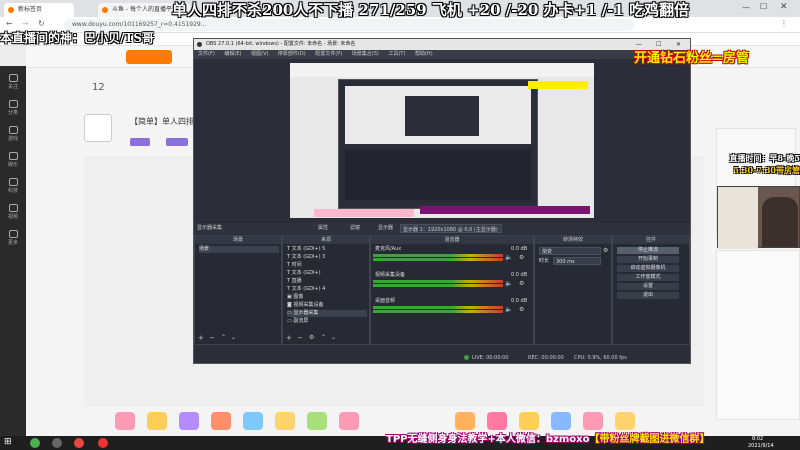 This screenshot has height=450, width=800. What do you see at coordinates (639, 44) in the screenshot?
I see `obs-minimize-icon: —` at bounding box center [639, 44].